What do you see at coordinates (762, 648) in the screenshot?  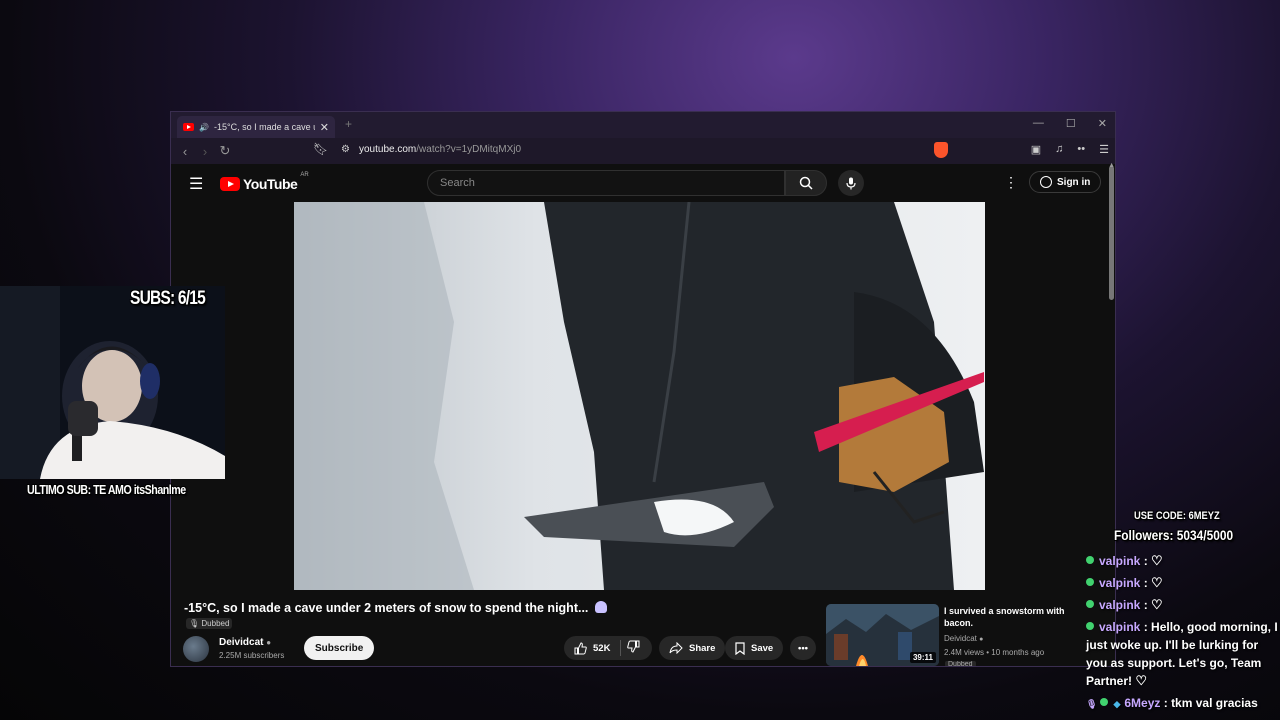 I see `save-label: Save` at bounding box center [762, 648].